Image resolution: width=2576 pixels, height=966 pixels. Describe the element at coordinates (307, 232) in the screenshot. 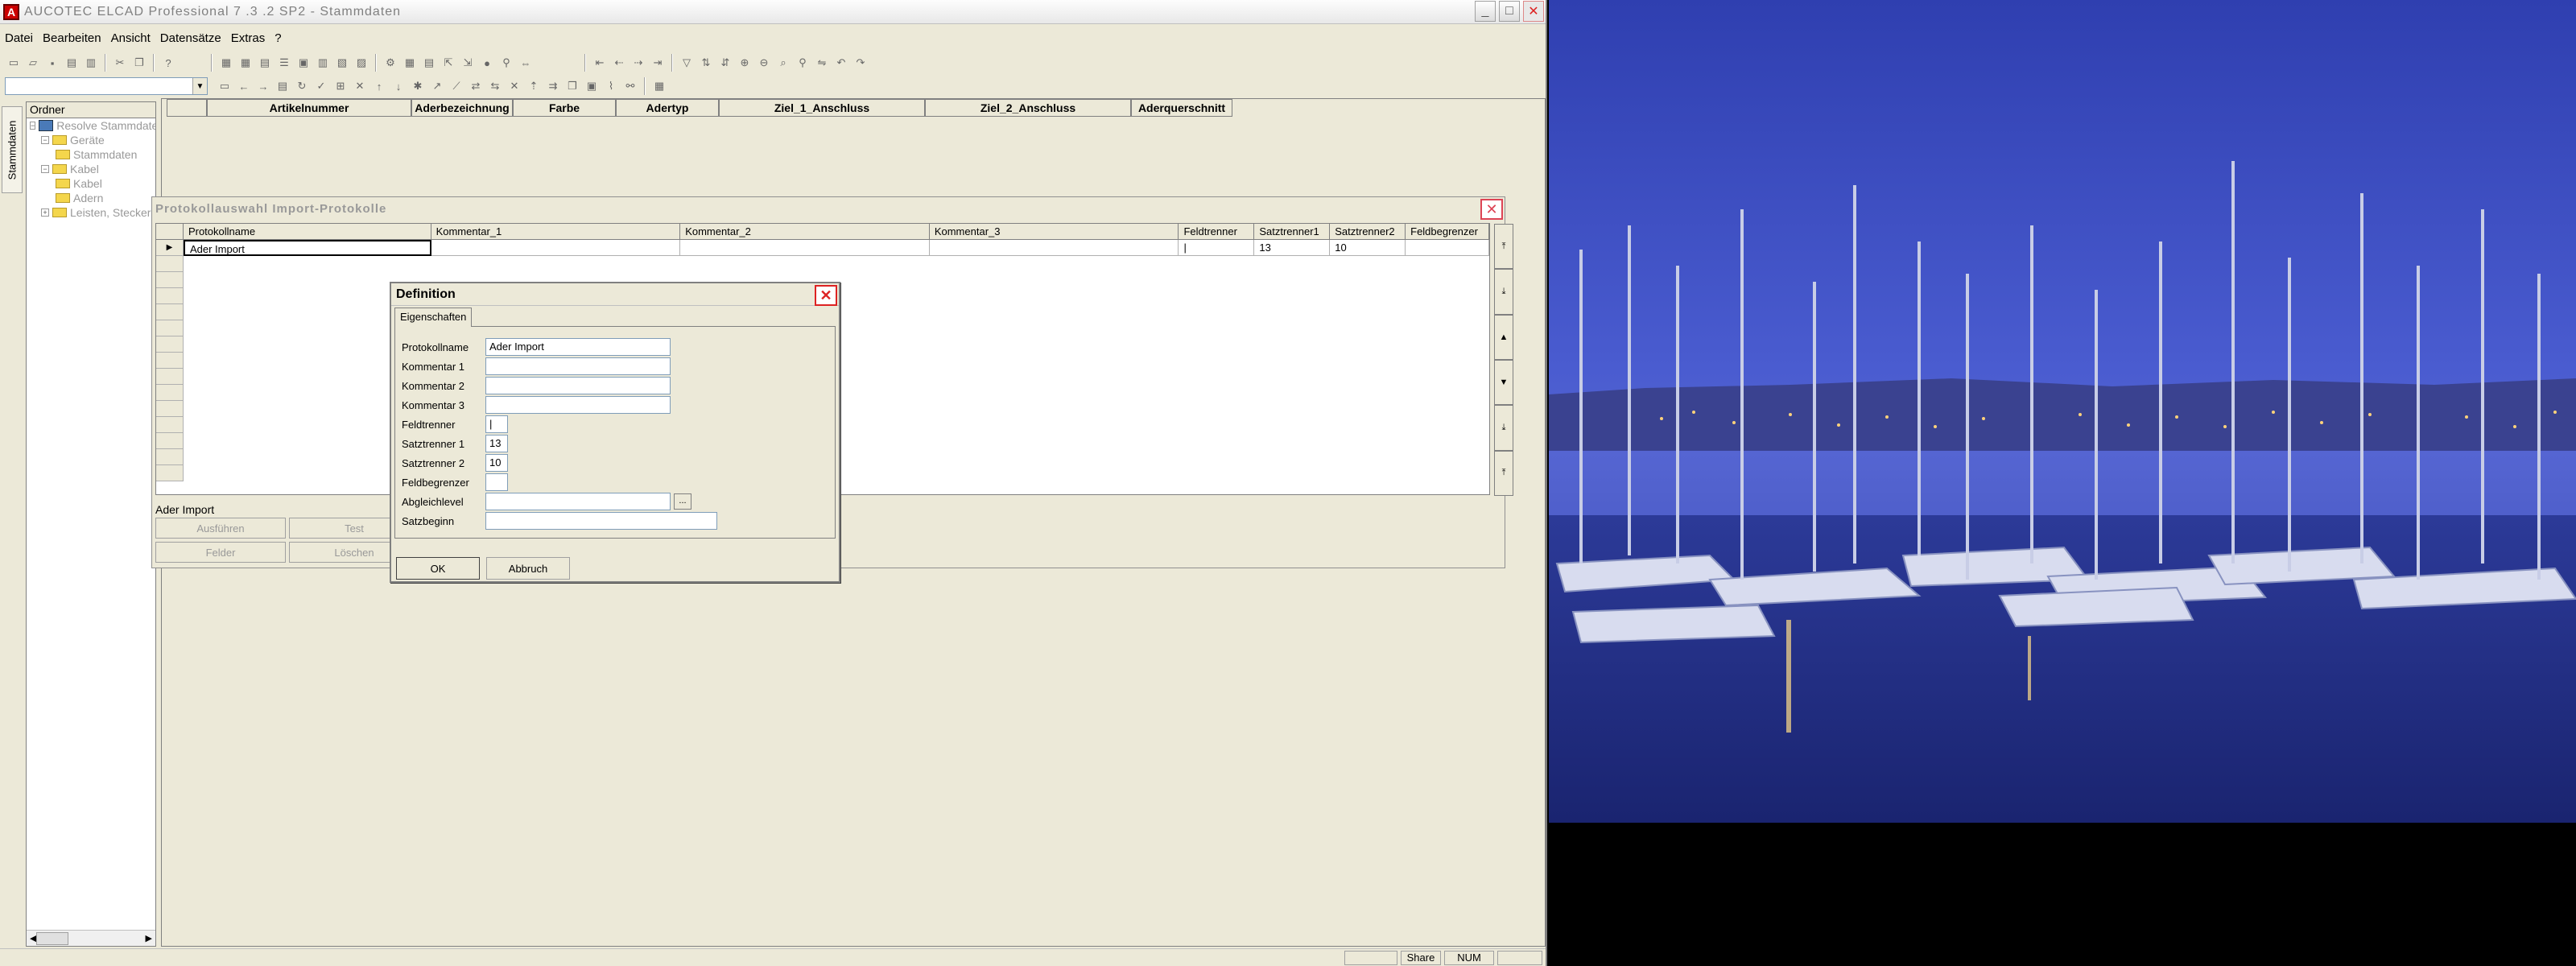

I see `column-protokollname: Protokollname` at that location.